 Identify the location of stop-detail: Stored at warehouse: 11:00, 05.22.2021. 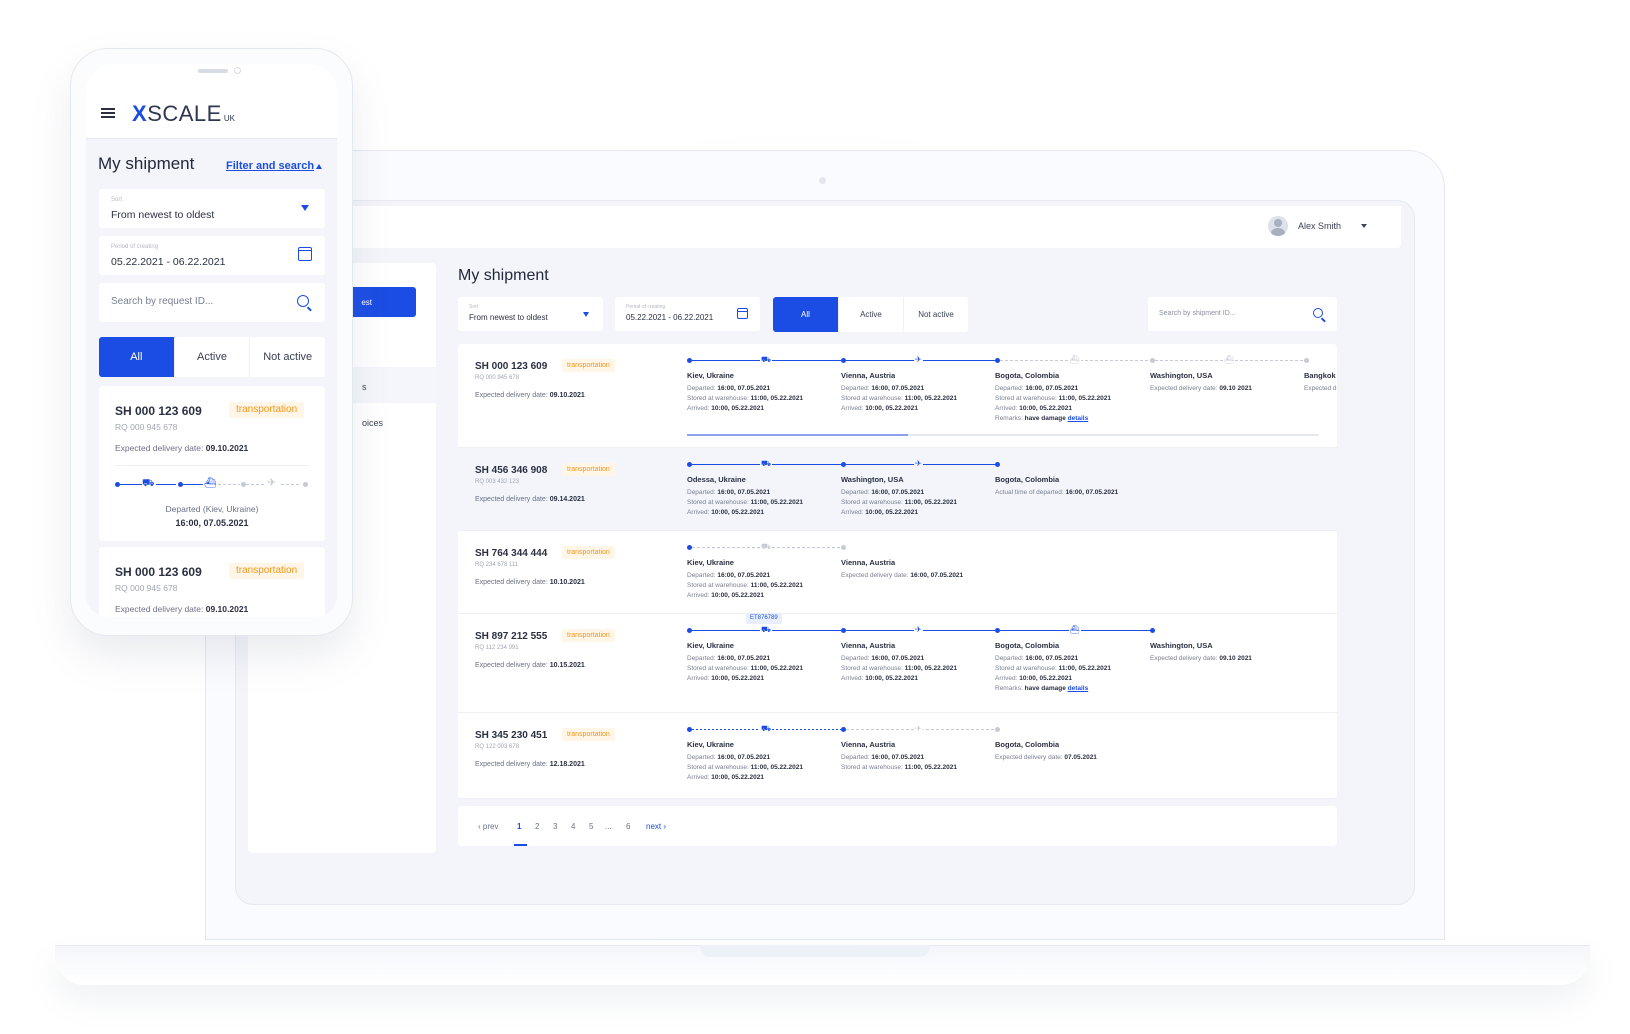
(1070, 668).